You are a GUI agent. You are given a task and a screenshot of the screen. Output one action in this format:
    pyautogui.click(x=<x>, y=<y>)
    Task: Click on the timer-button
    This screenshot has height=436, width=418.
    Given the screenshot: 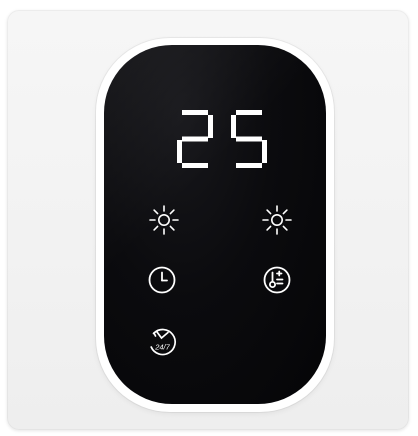 What is the action you would take?
    pyautogui.click(x=162, y=280)
    